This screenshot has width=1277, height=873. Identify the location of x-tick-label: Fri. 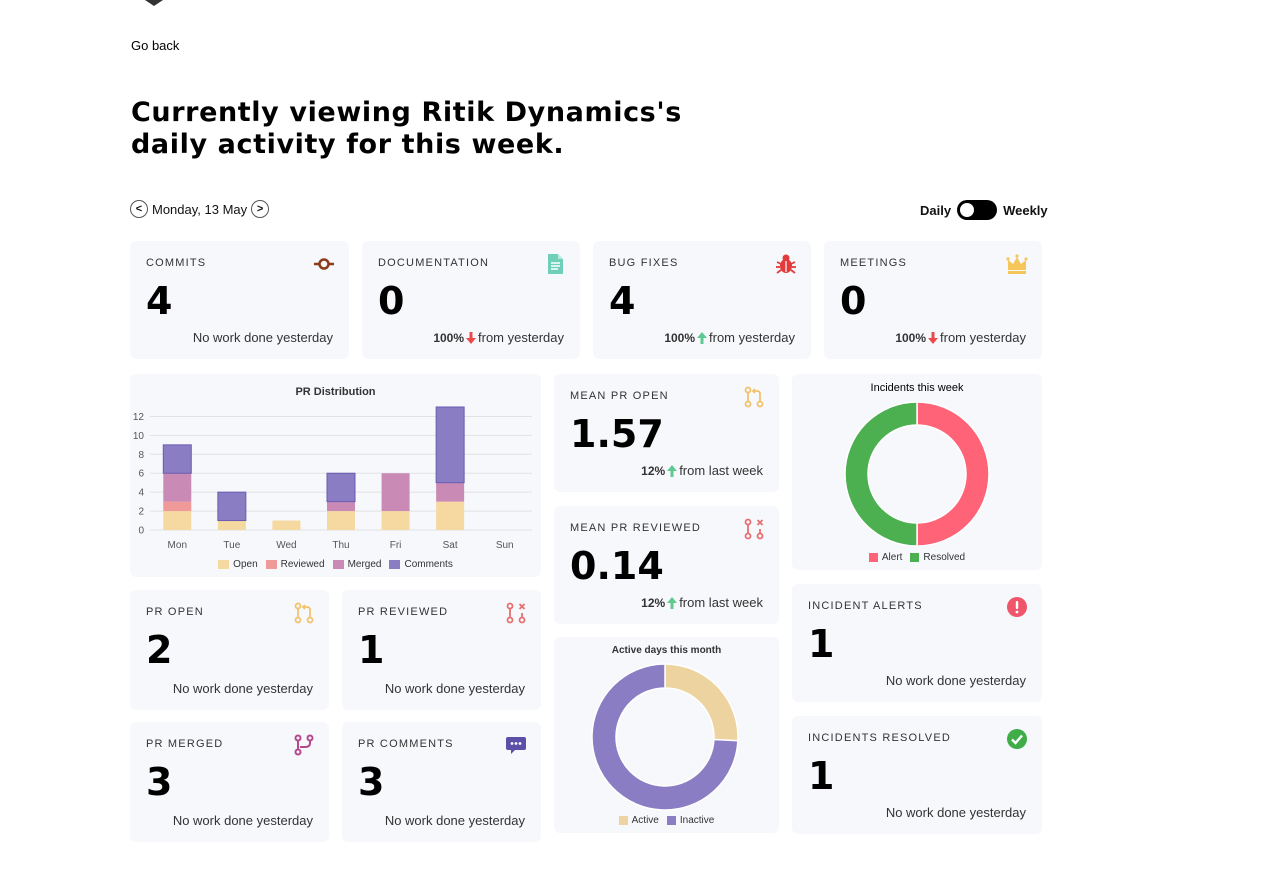
(396, 545).